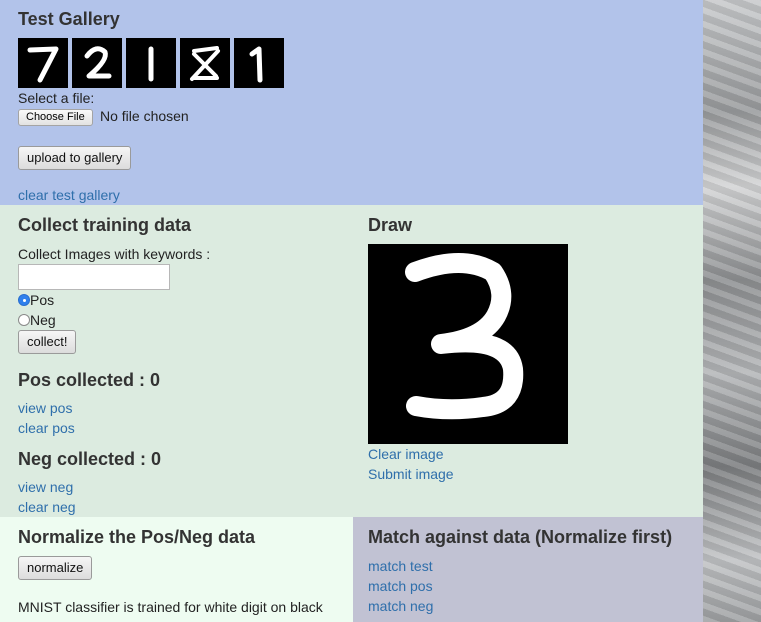 The image size is (761, 622). What do you see at coordinates (400, 586) in the screenshot?
I see `match-pos-link: match pos` at bounding box center [400, 586].